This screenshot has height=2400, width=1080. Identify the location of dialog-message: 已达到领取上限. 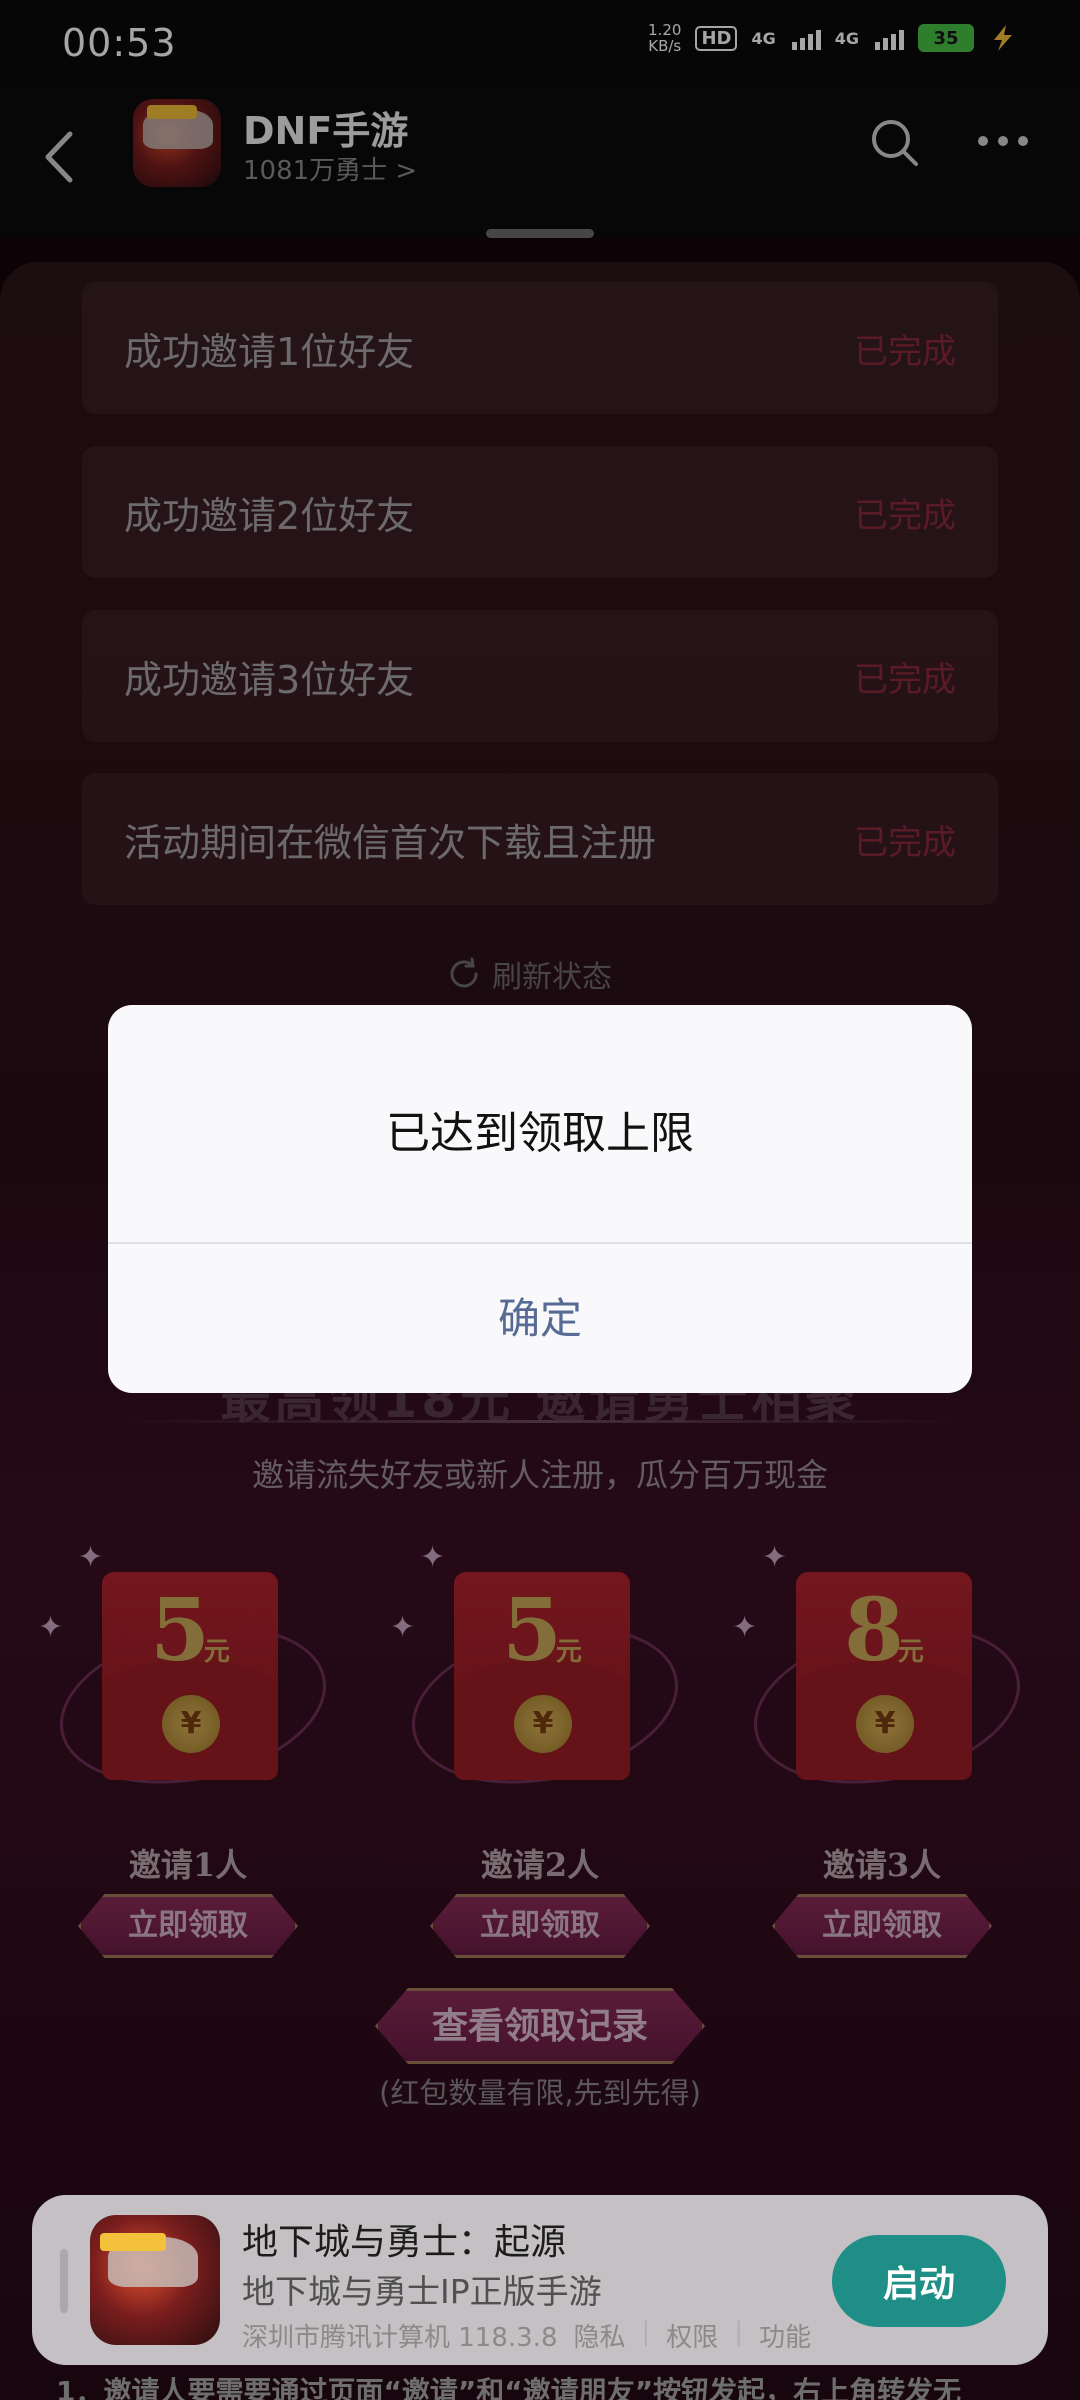
(540, 1133).